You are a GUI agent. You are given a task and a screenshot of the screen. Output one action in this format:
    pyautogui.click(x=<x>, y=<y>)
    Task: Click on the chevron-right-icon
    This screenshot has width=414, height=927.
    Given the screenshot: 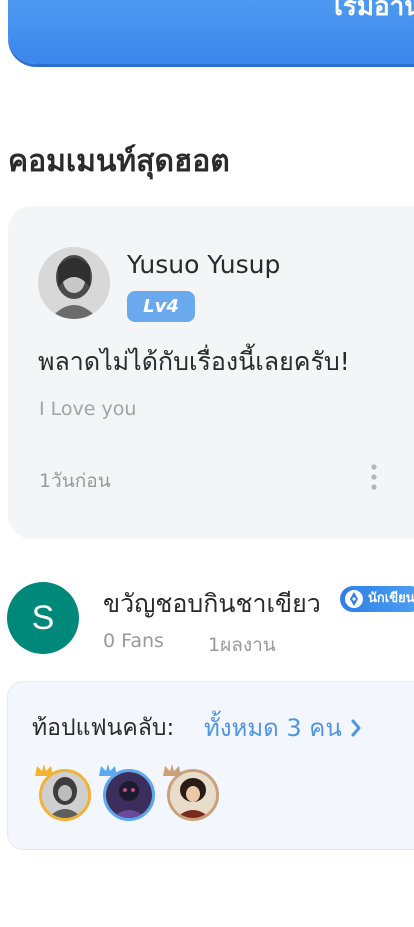 What is the action you would take?
    pyautogui.click(x=356, y=727)
    